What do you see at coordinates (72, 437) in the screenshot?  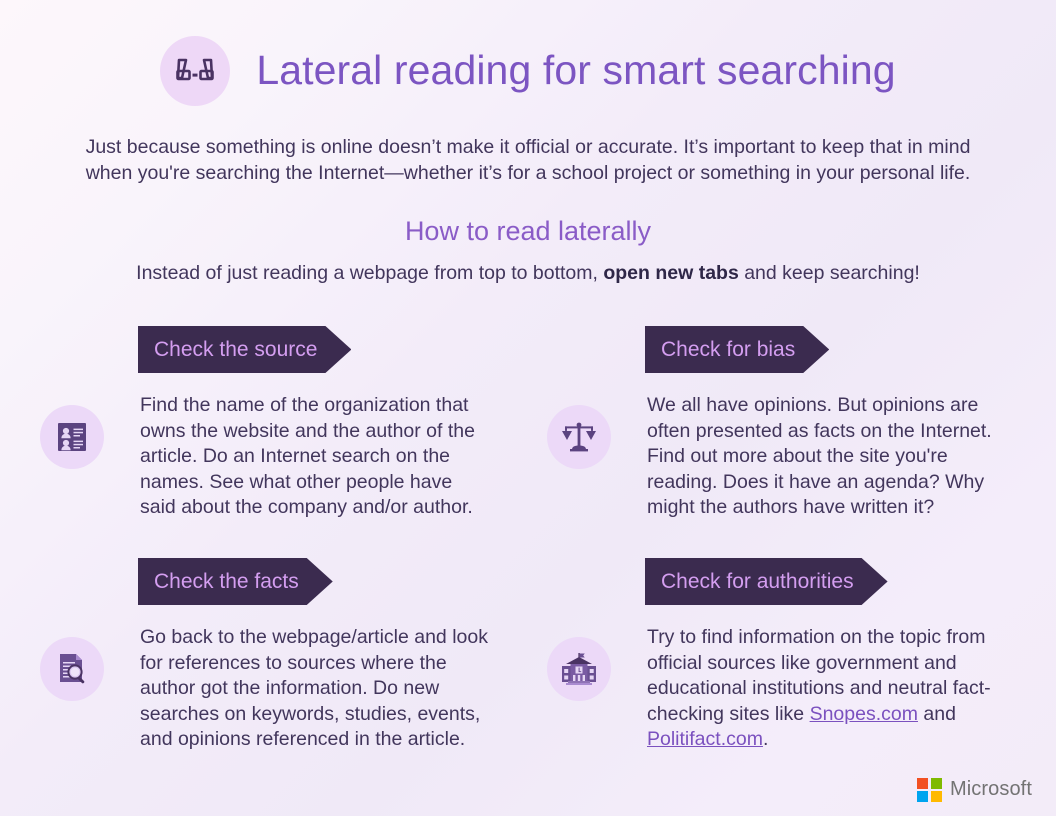 I see `contact-list-icon` at bounding box center [72, 437].